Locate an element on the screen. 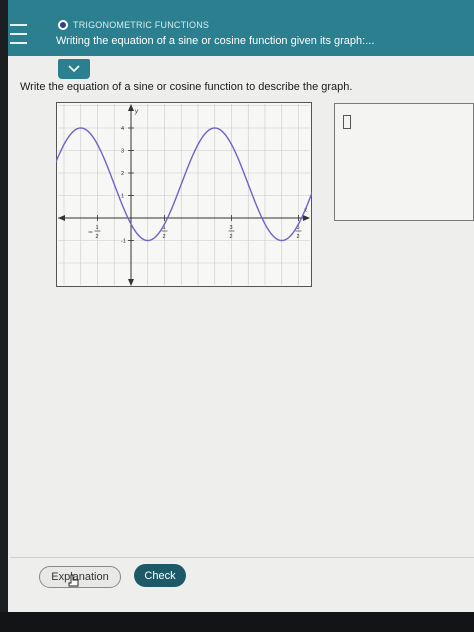 The image size is (474, 632). y-tick-label: -1 is located at coordinates (123, 242).